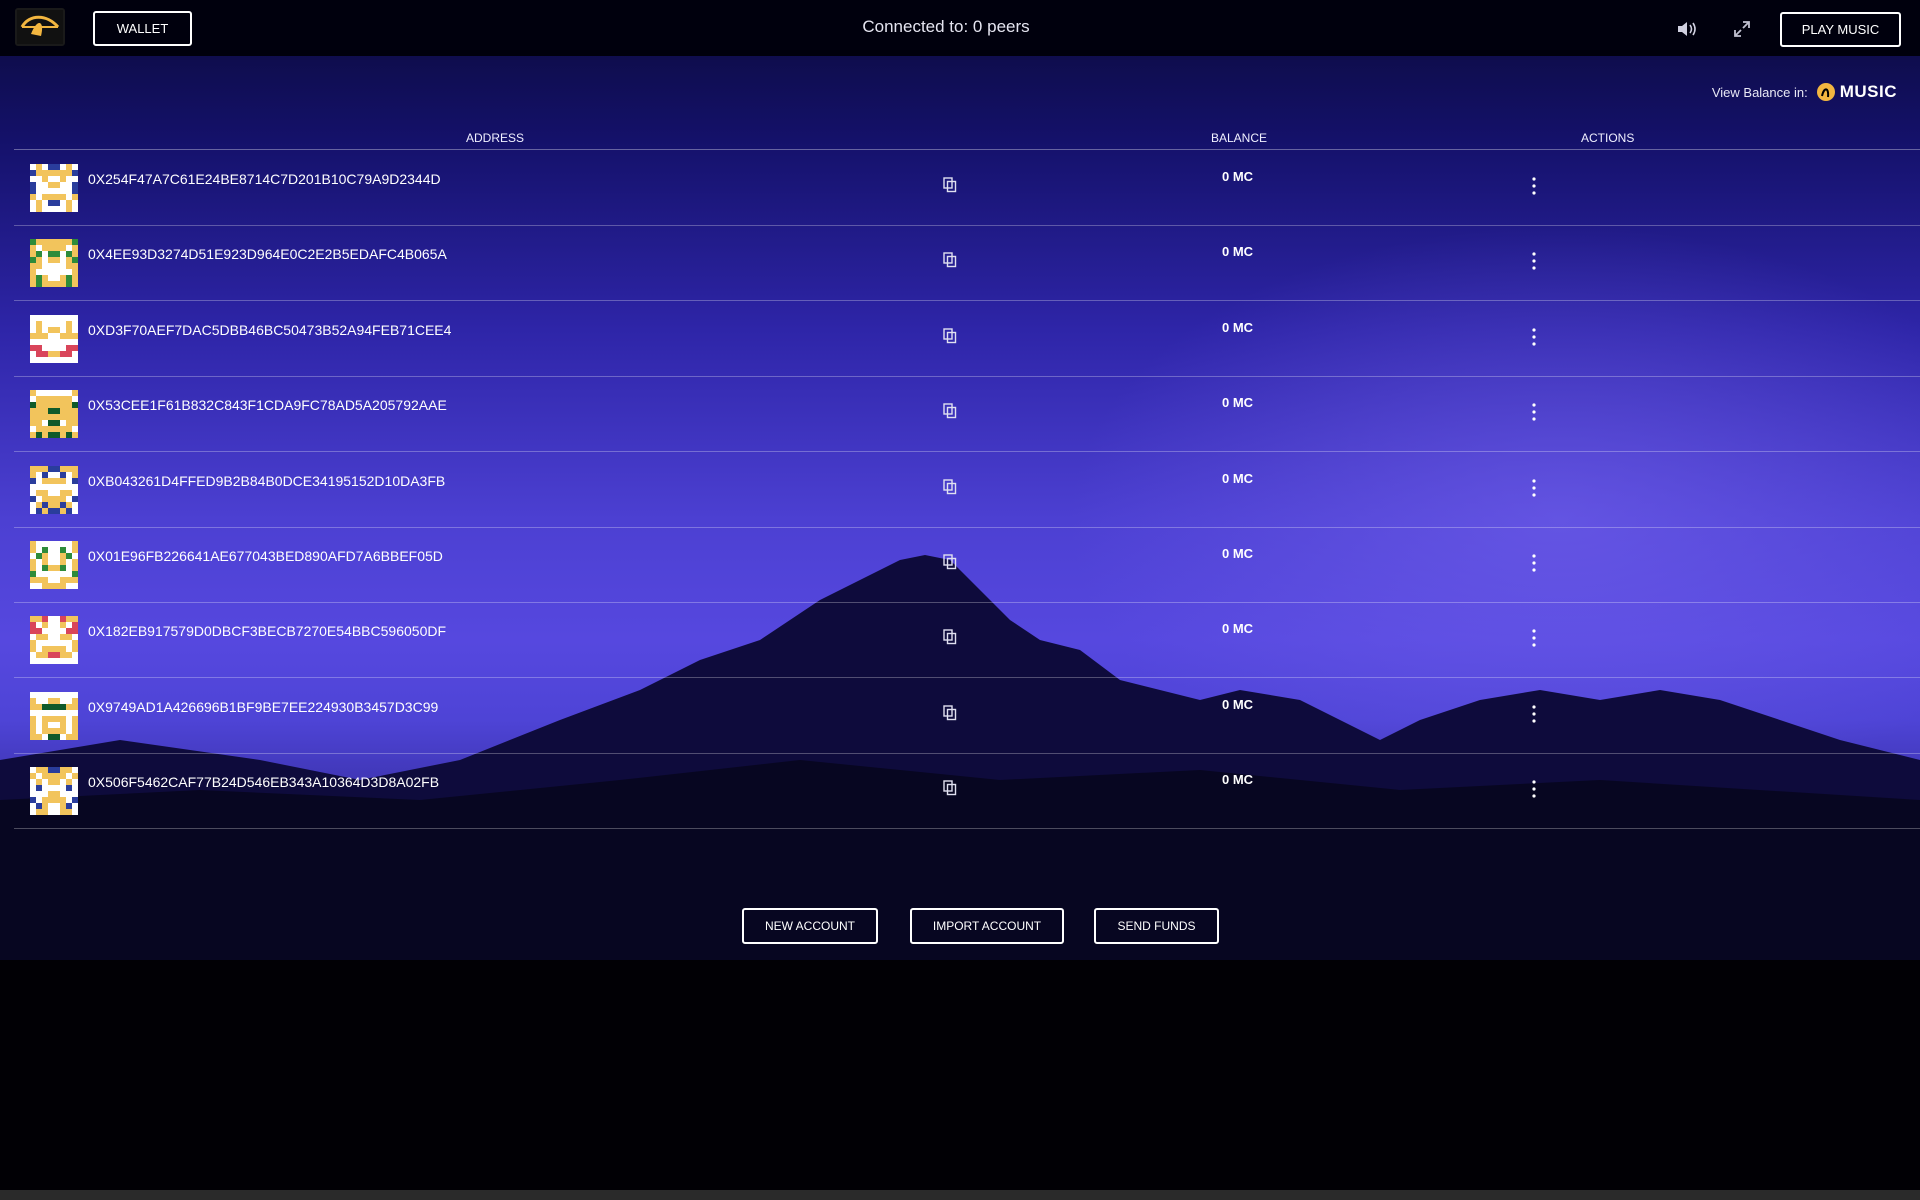 The width and height of the screenshot is (1920, 1200). What do you see at coordinates (1687, 29) in the screenshot?
I see `speaker-volume-icon` at bounding box center [1687, 29].